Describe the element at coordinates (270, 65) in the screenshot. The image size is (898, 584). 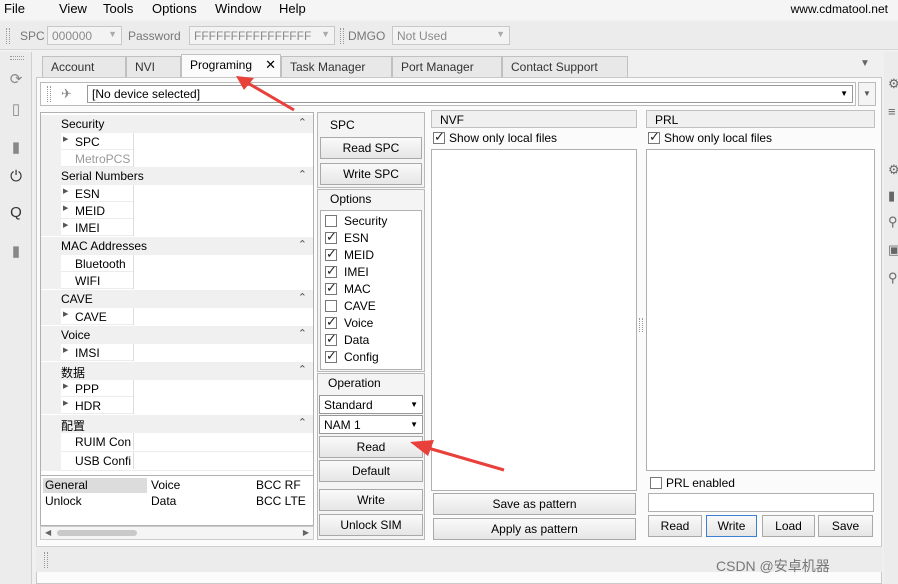
I see `close-icon: ✕` at that location.